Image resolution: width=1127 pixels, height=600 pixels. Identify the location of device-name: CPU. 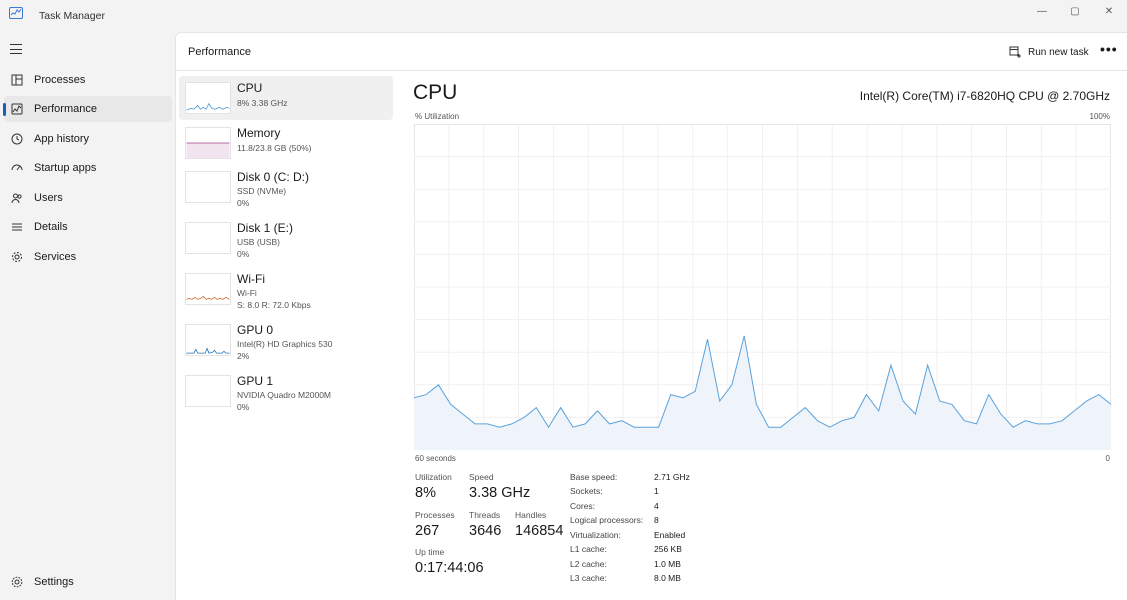
(250, 88).